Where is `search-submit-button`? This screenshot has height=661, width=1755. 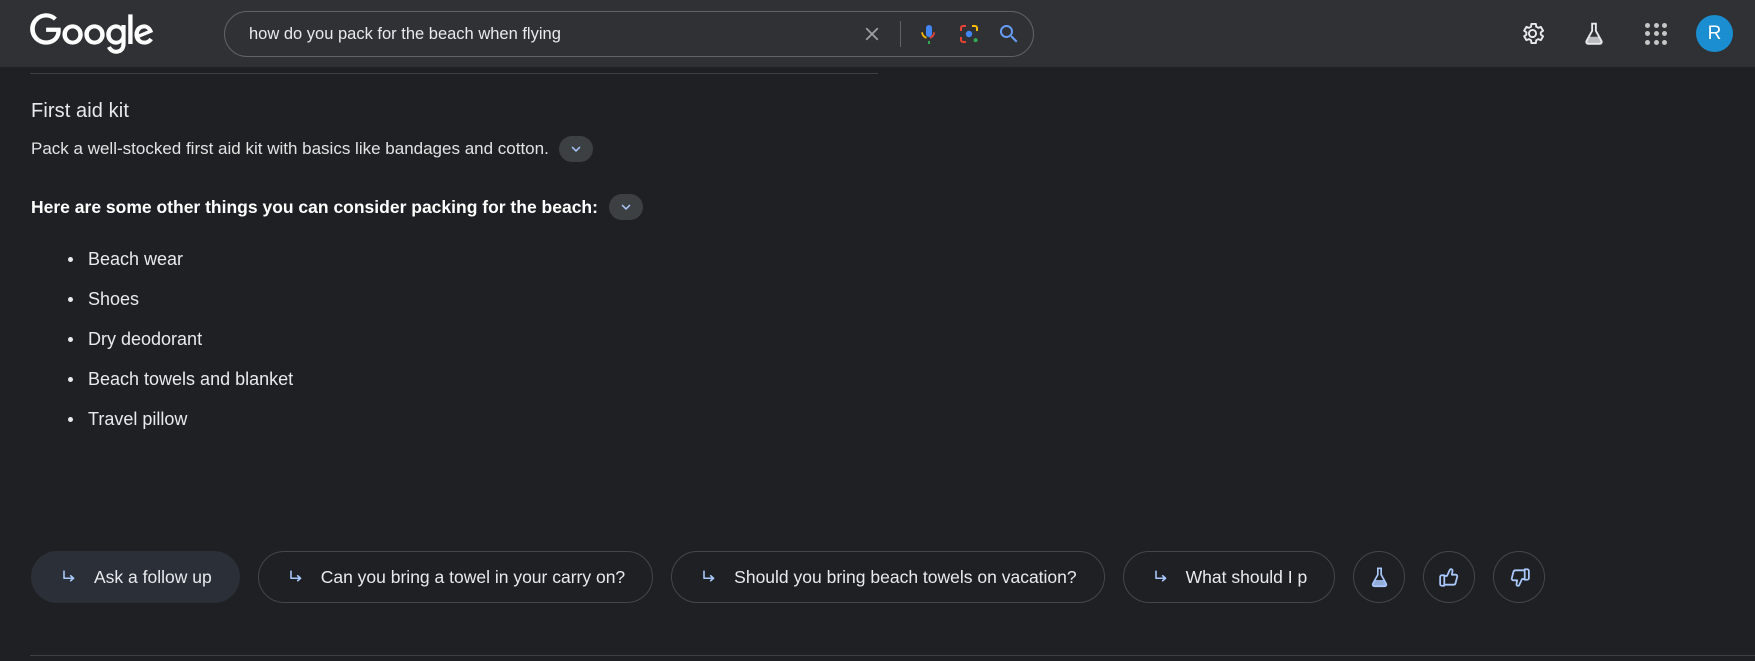 search-submit-button is located at coordinates (1009, 34).